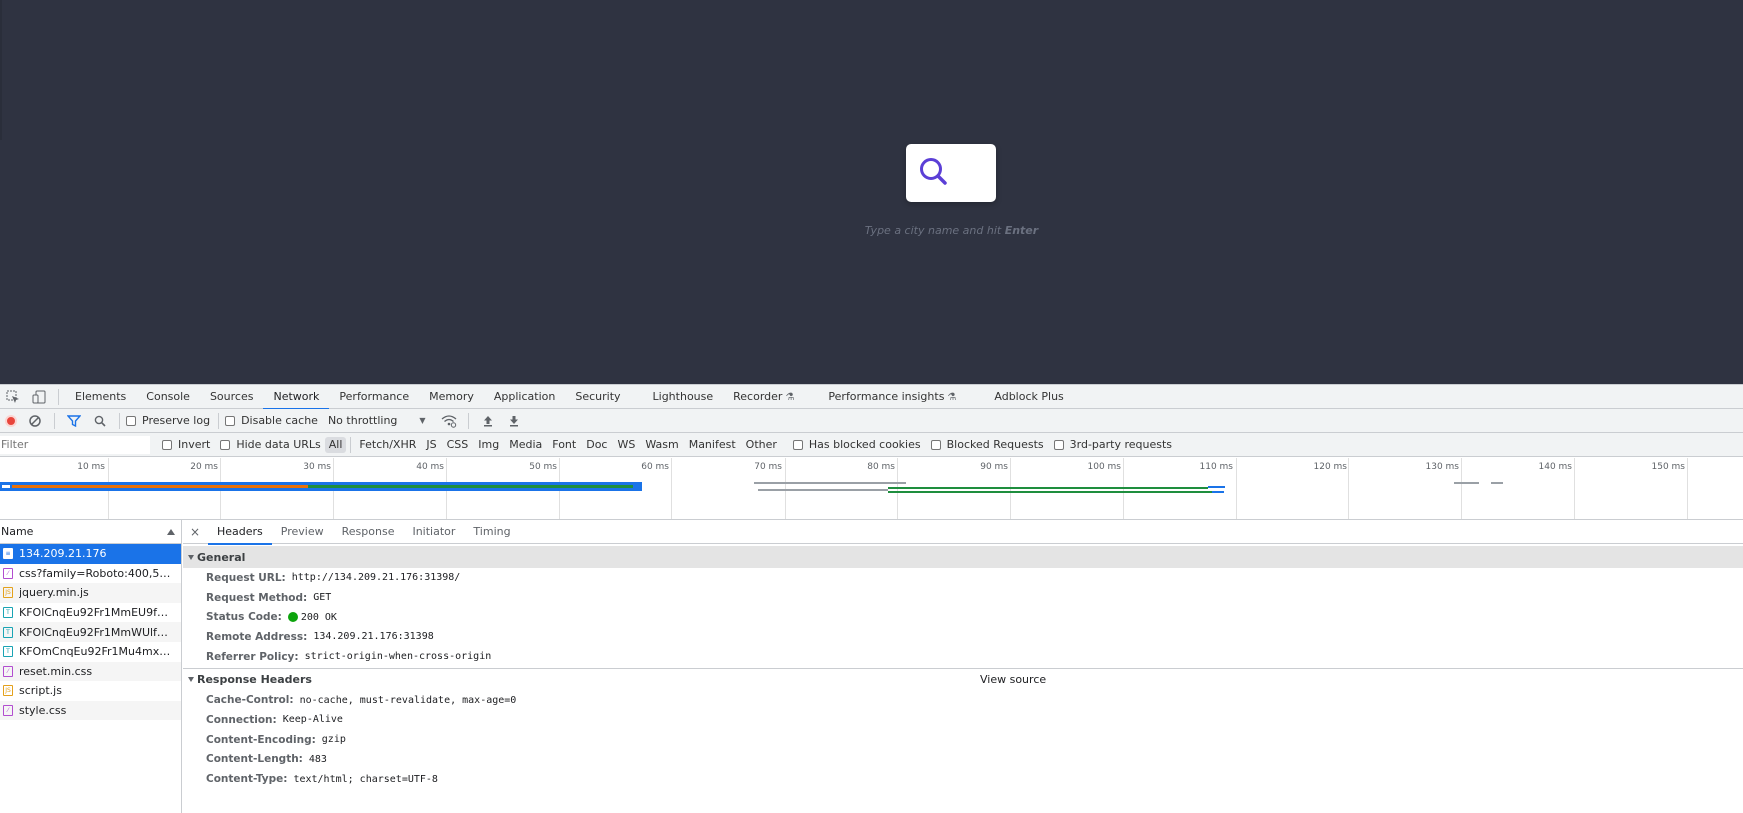 The height and width of the screenshot is (813, 1743). What do you see at coordinates (302, 532) in the screenshot?
I see `tab-preview: Preview` at bounding box center [302, 532].